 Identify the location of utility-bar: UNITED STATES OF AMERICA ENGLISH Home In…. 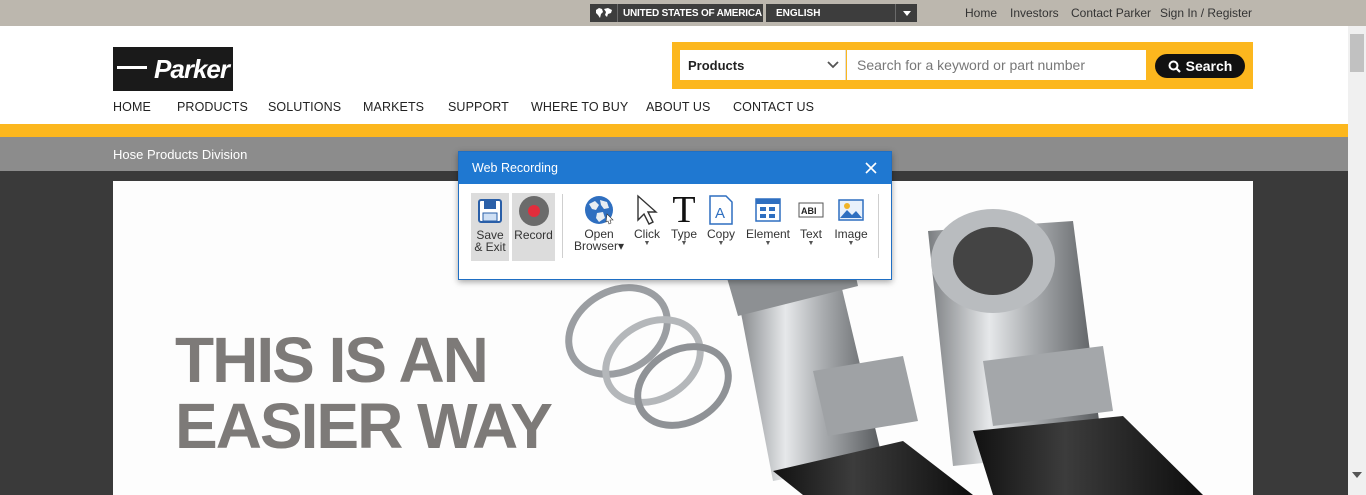
(683, 13).